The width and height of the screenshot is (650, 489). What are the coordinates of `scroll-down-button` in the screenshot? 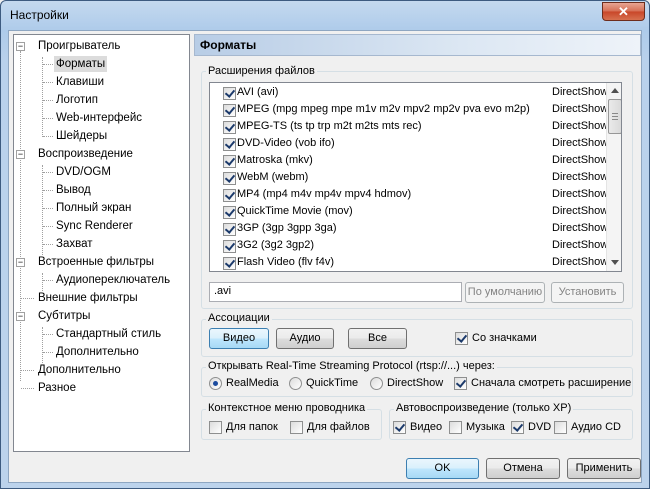 It's located at (614, 263).